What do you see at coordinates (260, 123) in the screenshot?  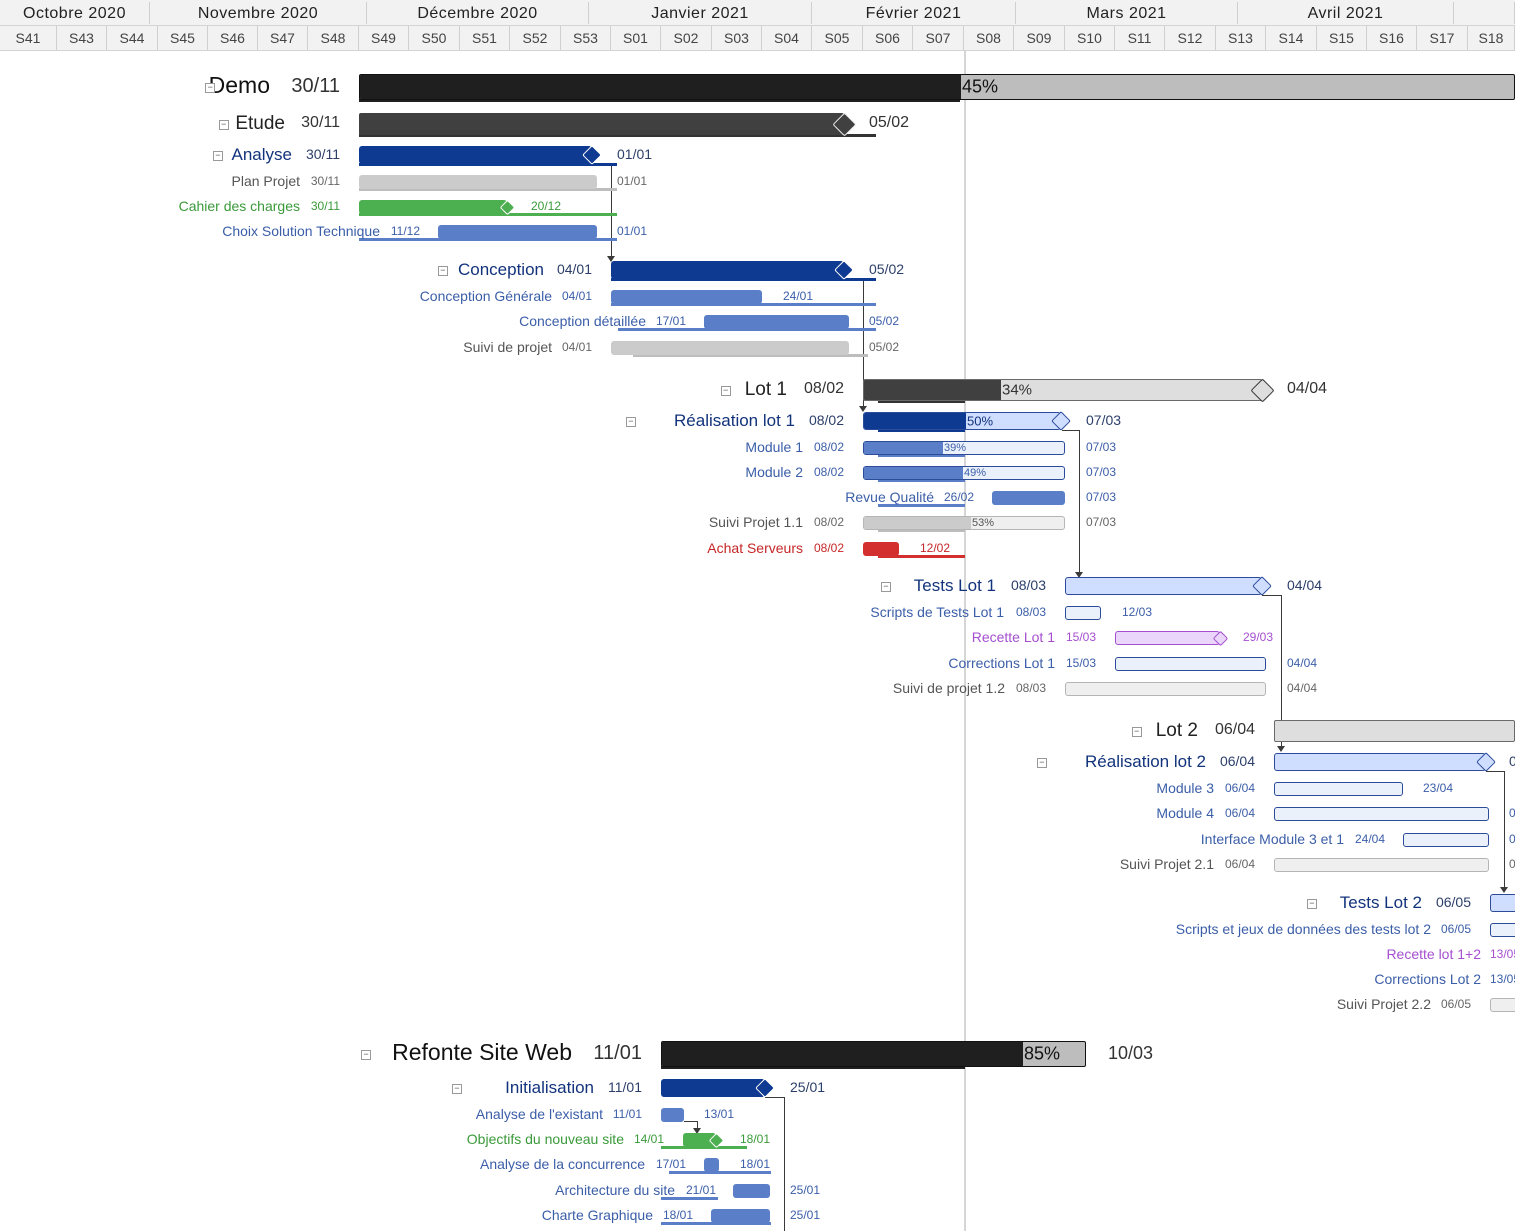 I see `task-name: Etude` at bounding box center [260, 123].